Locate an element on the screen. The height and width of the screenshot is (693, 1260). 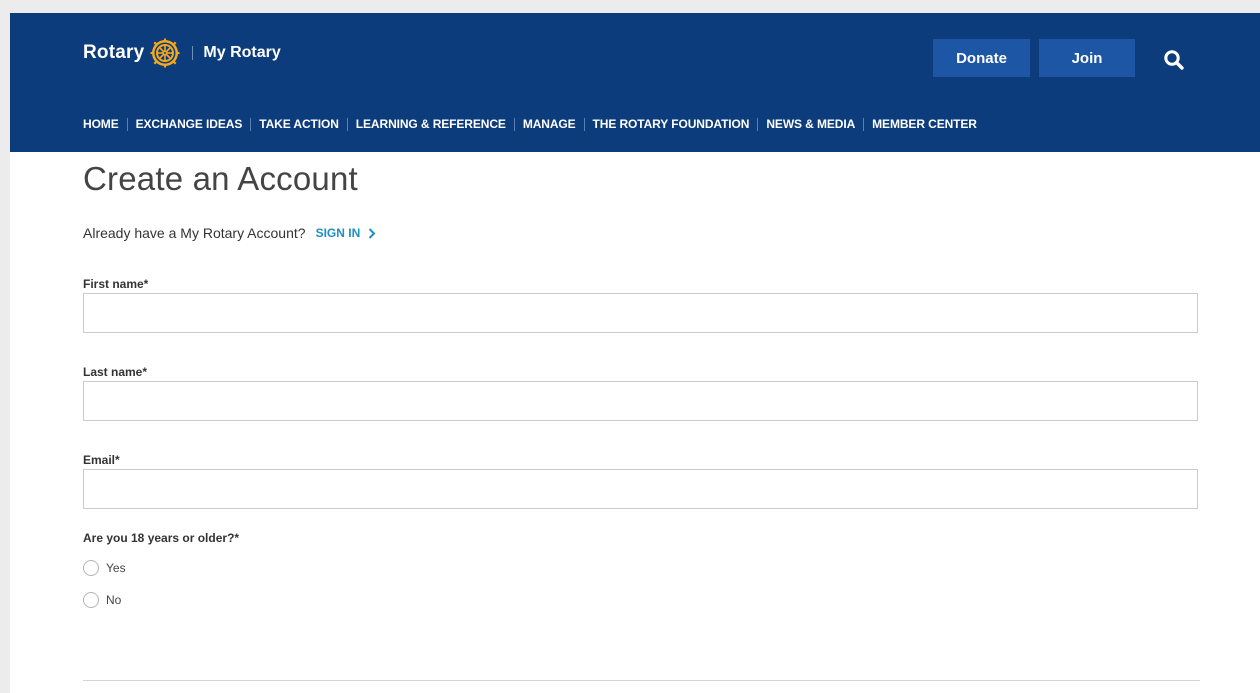
already-text: Already have a My Rotary Account? is located at coordinates (194, 233).